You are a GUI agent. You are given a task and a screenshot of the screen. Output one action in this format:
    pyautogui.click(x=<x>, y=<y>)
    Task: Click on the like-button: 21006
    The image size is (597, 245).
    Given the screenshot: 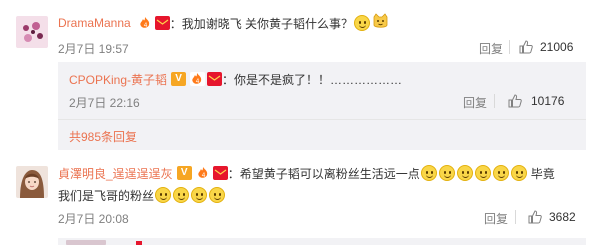 What is the action you would take?
    pyautogui.click(x=545, y=47)
    